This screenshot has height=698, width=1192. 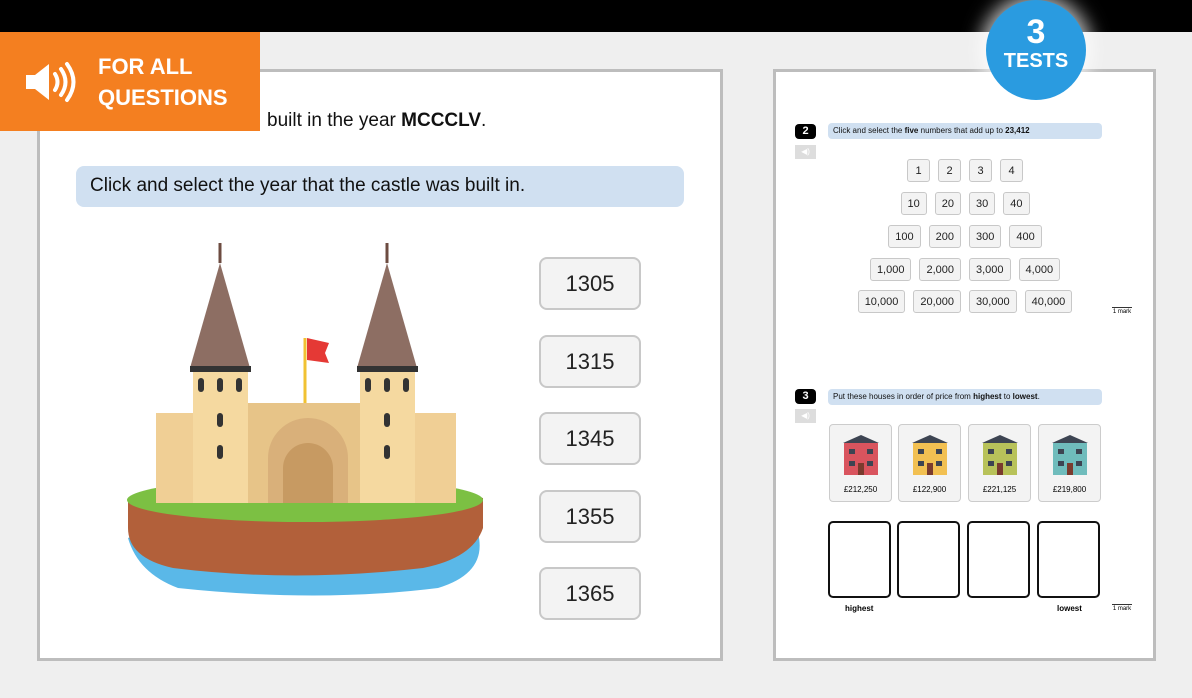 What do you see at coordinates (1025, 396) in the screenshot?
I see `q3-bold2: lowest` at bounding box center [1025, 396].